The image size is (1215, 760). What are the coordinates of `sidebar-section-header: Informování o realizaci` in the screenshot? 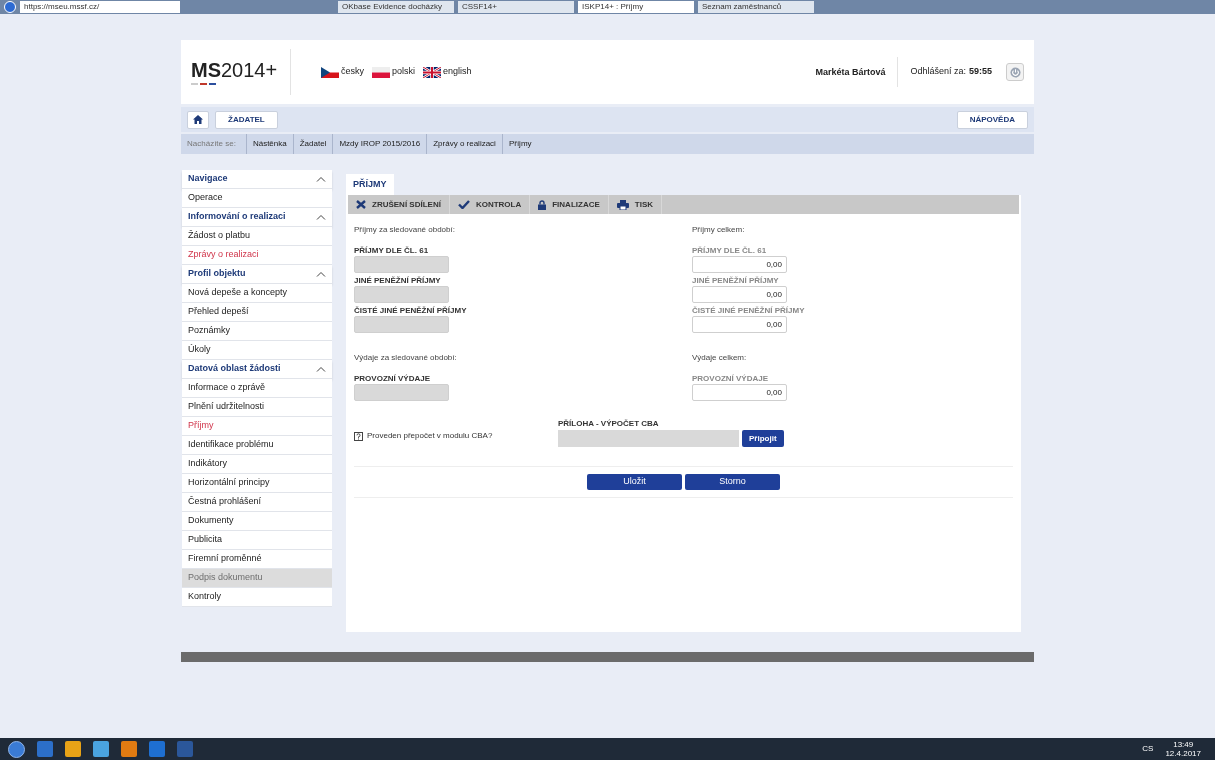 It's located at (257, 217).